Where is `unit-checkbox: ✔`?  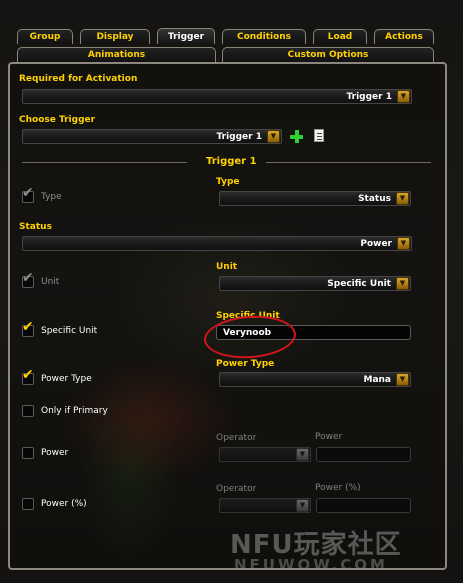 unit-checkbox: ✔ is located at coordinates (28, 279).